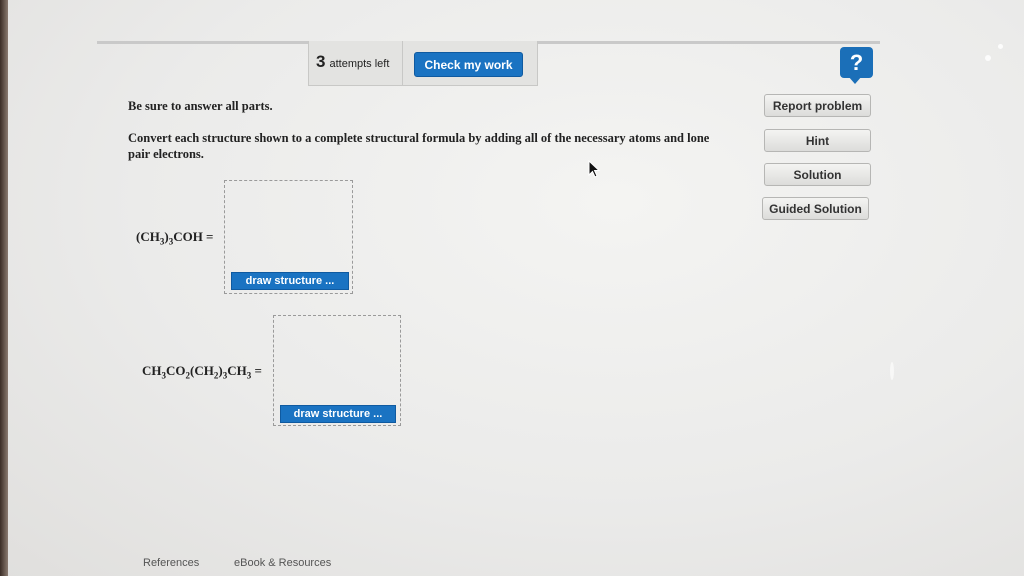 The width and height of the screenshot is (1024, 576). I want to click on references-link: References, so click(171, 563).